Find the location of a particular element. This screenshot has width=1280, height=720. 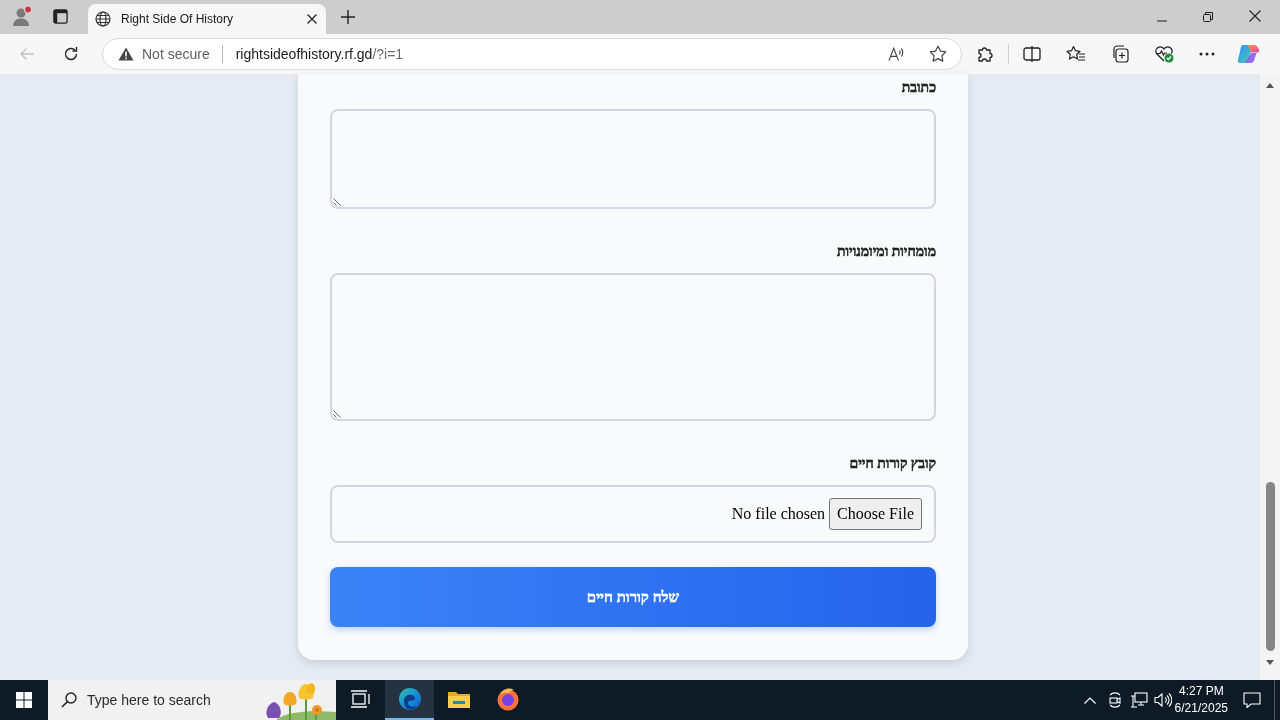

search-icon is located at coordinates (69, 700).